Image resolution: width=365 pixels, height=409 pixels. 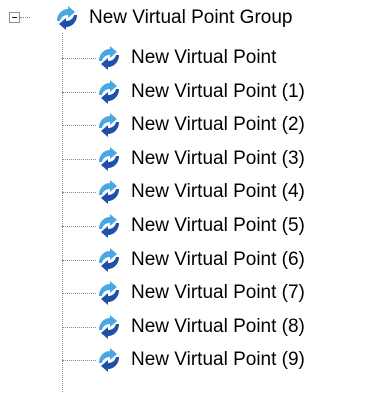 I want to click on tree-node-label: New Virtual Point (7), so click(x=218, y=292).